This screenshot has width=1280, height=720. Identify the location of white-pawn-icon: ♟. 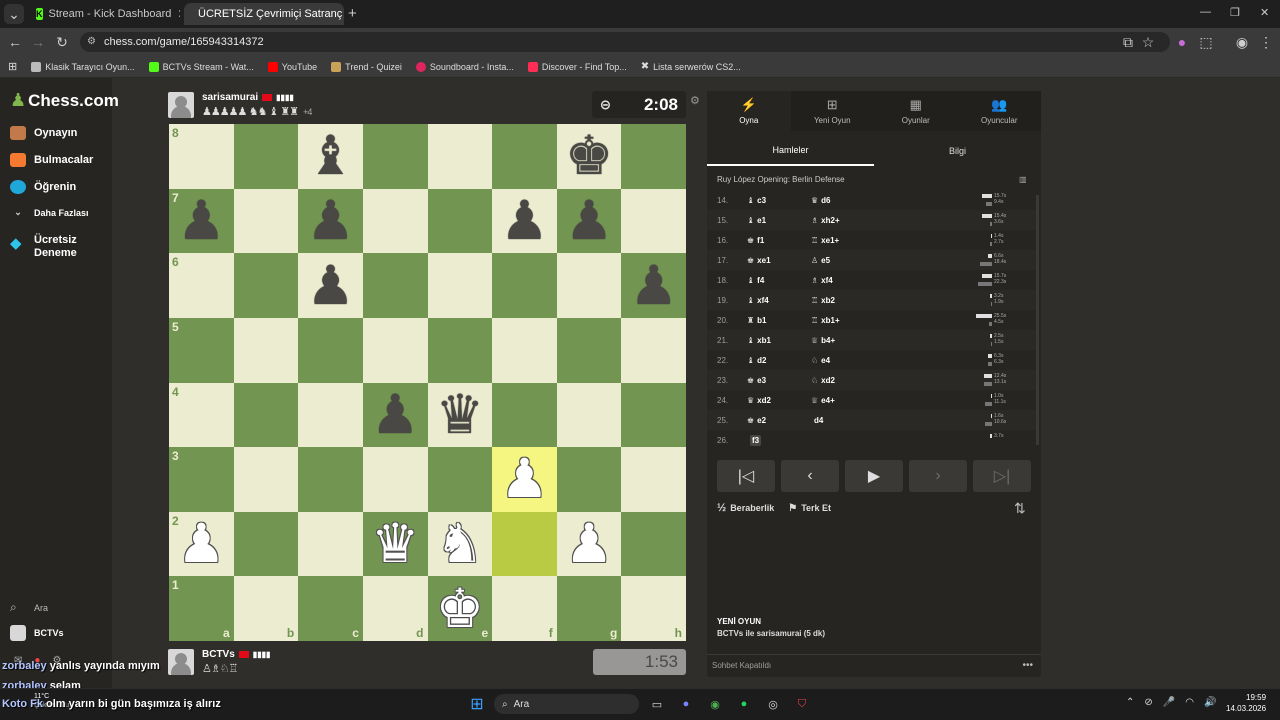
(201, 544).